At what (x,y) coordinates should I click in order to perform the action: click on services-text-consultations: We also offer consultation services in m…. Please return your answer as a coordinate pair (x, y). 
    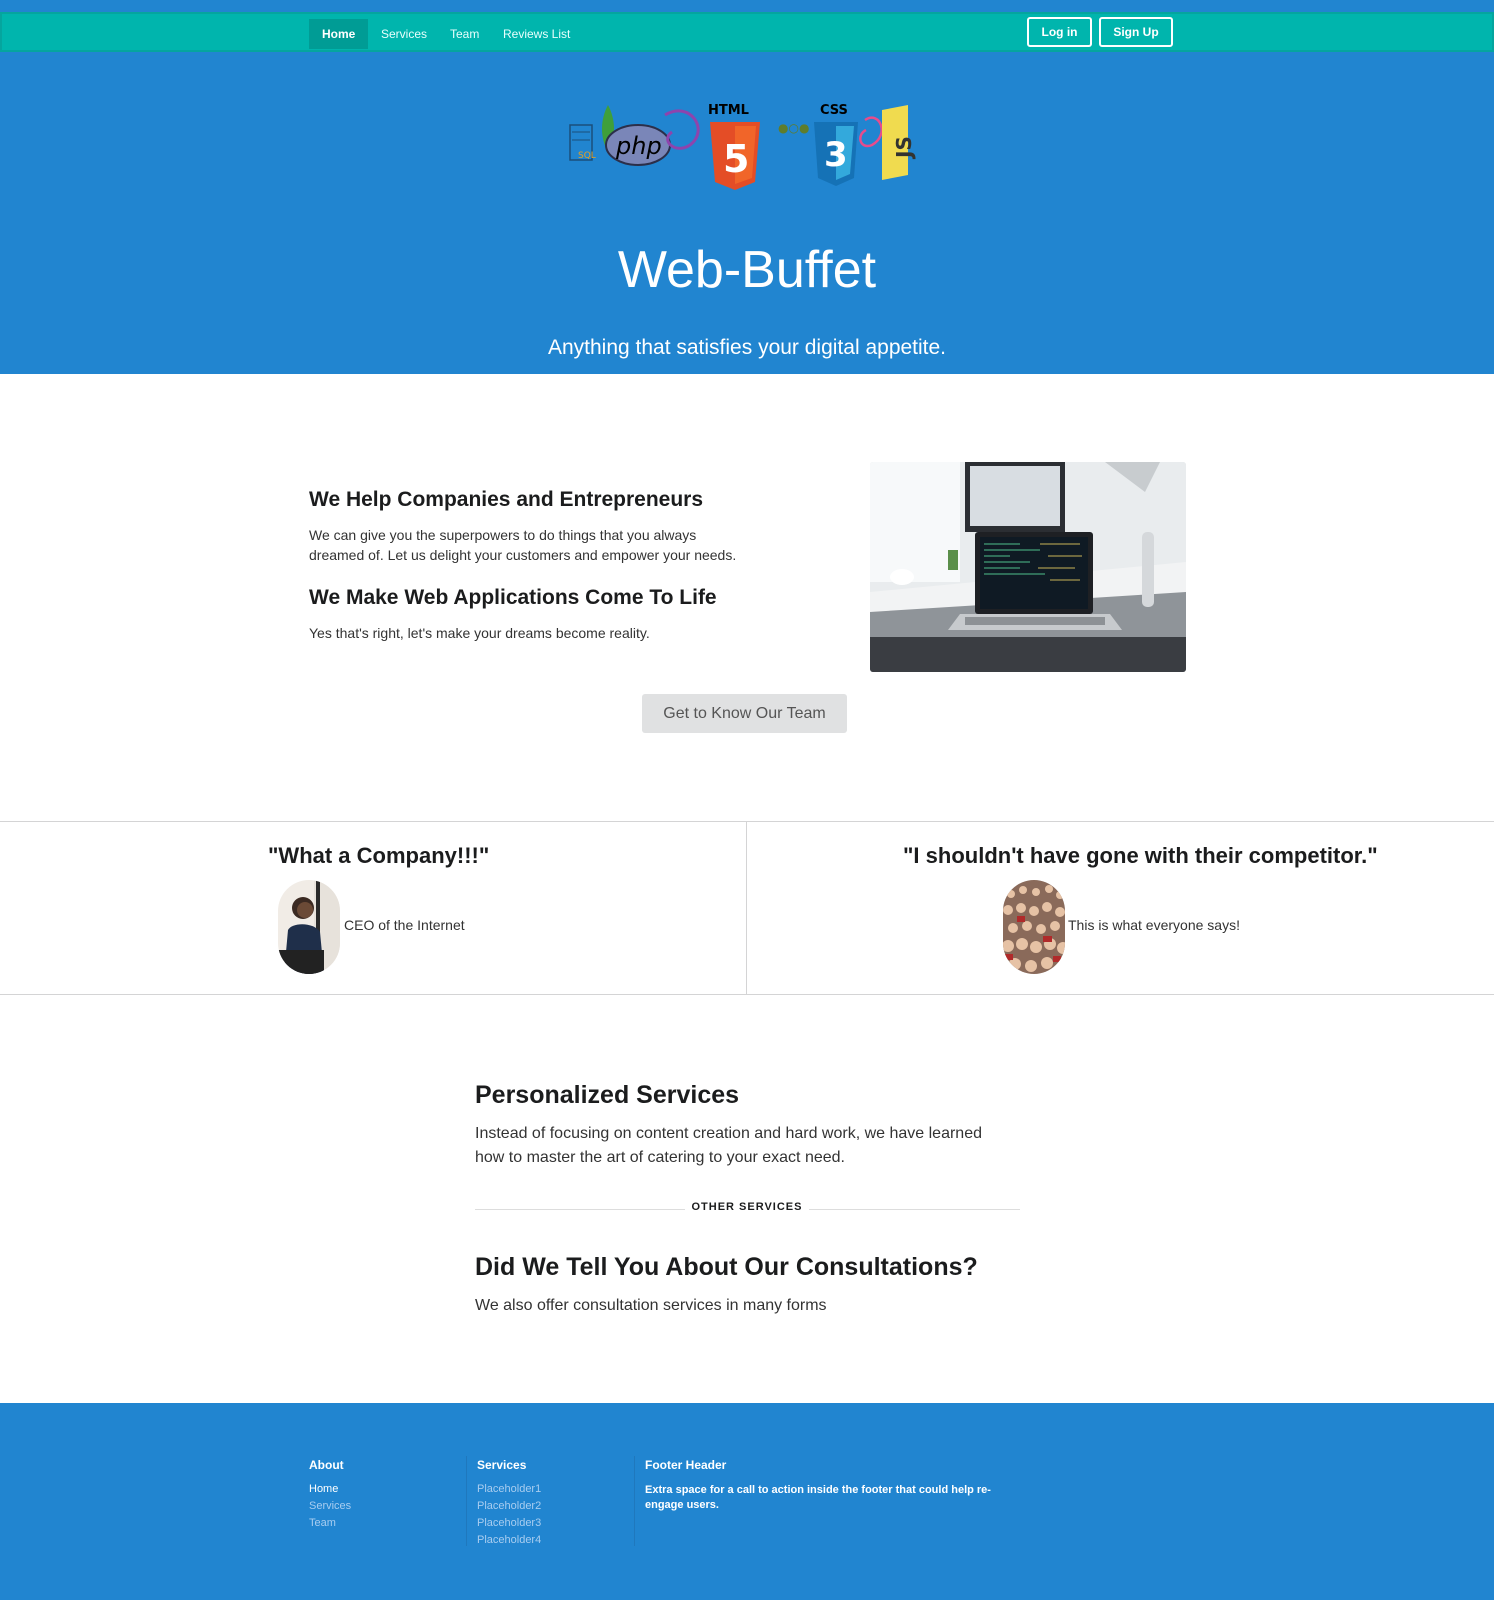
    Looking at the image, I should click on (651, 1305).